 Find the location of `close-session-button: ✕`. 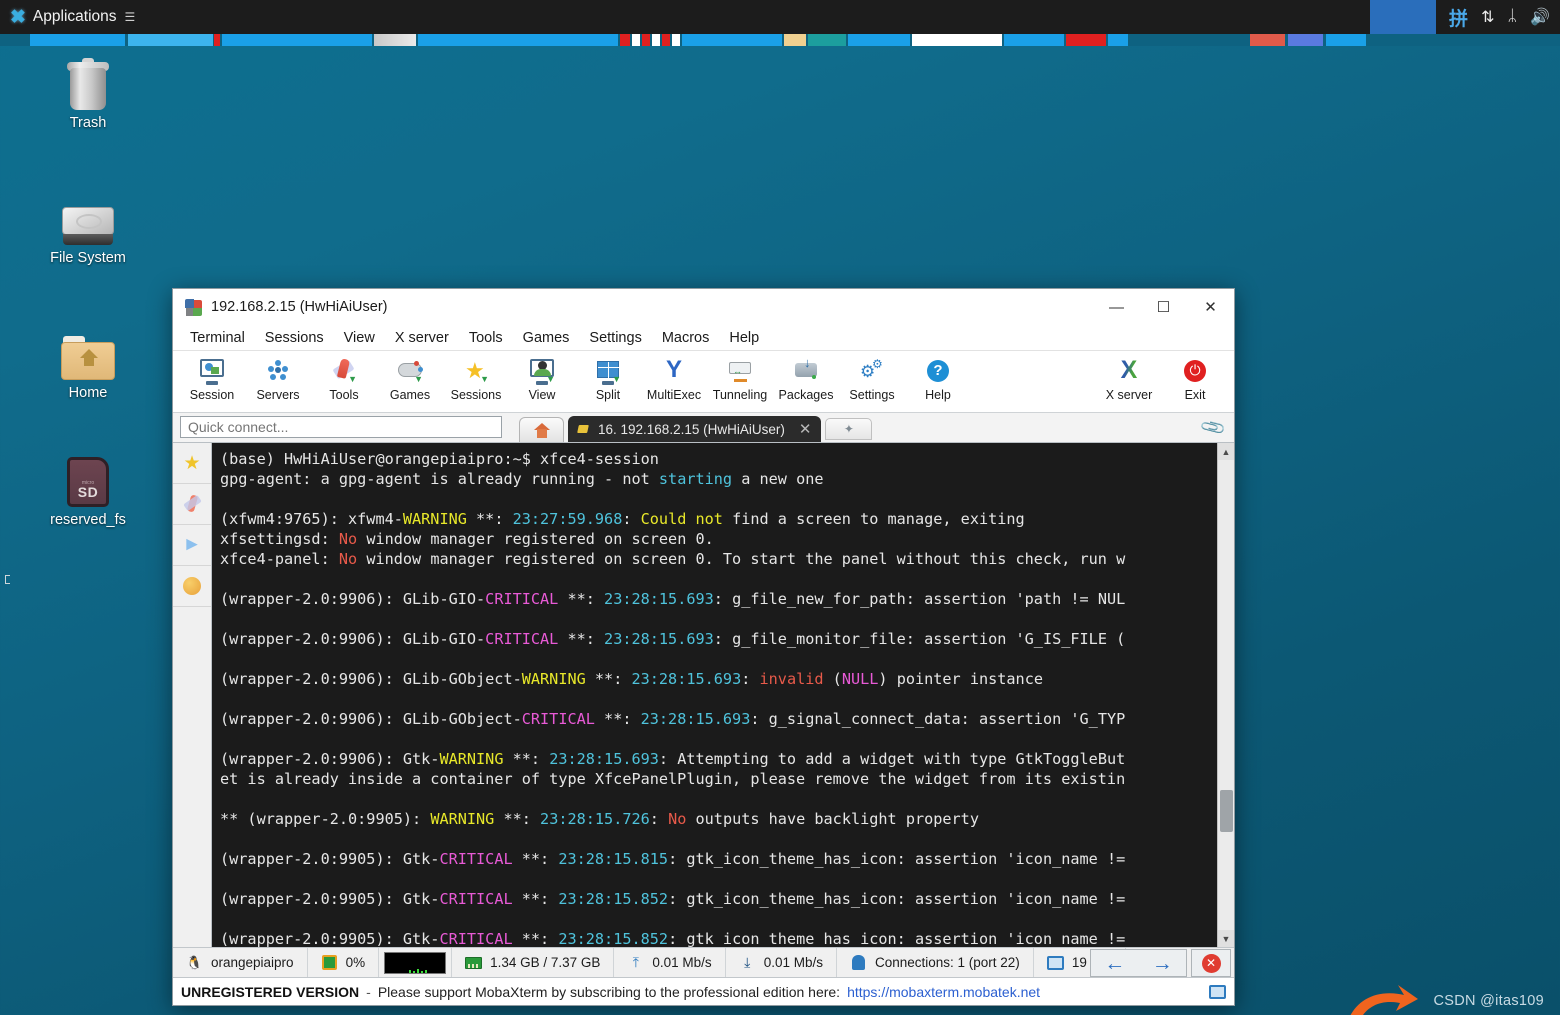

close-session-button: ✕ is located at coordinates (1211, 963).